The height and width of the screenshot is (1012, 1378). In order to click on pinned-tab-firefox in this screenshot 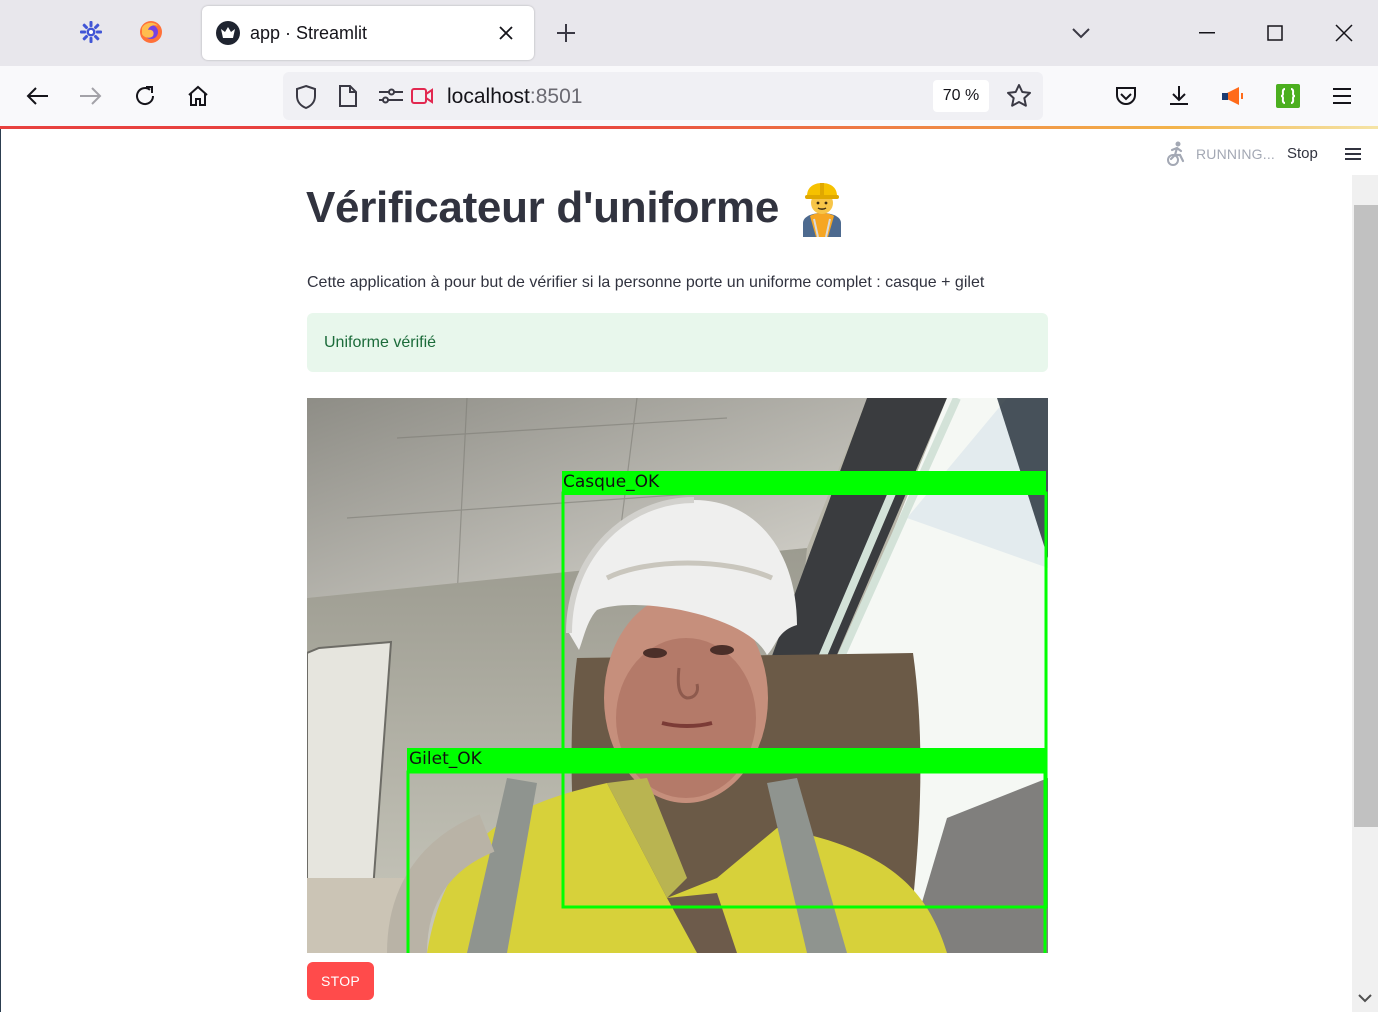, I will do `click(151, 32)`.